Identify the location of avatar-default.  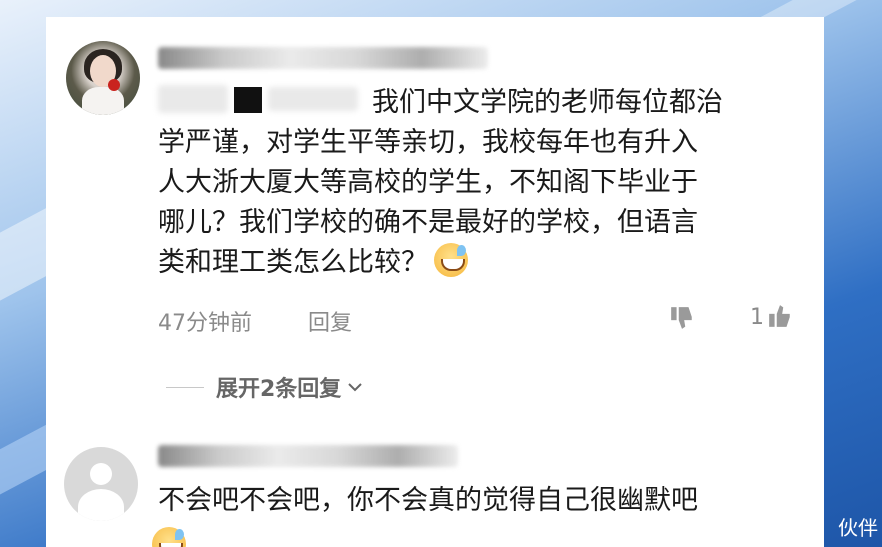
(101, 484).